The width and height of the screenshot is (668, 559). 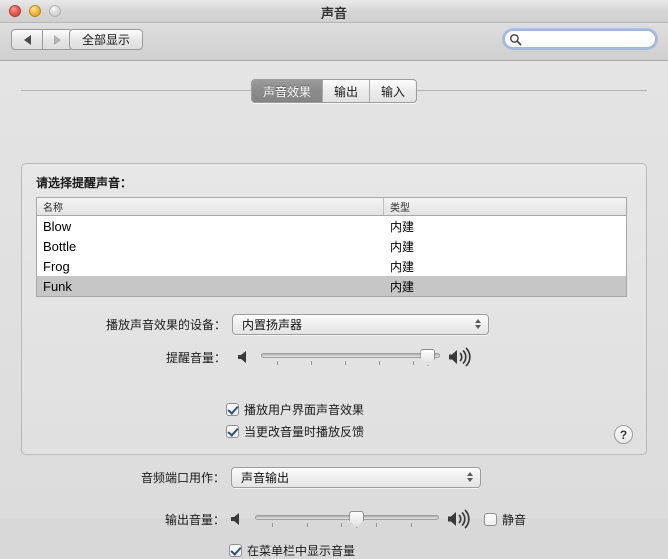 I want to click on table-row: Bottle 内建, so click(x=331, y=246).